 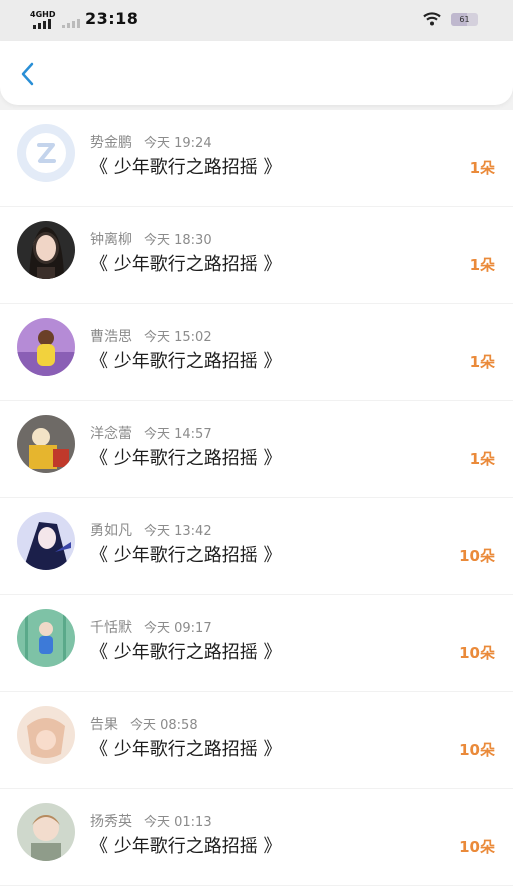 I want to click on default-avatar-icon, so click(x=46, y=153).